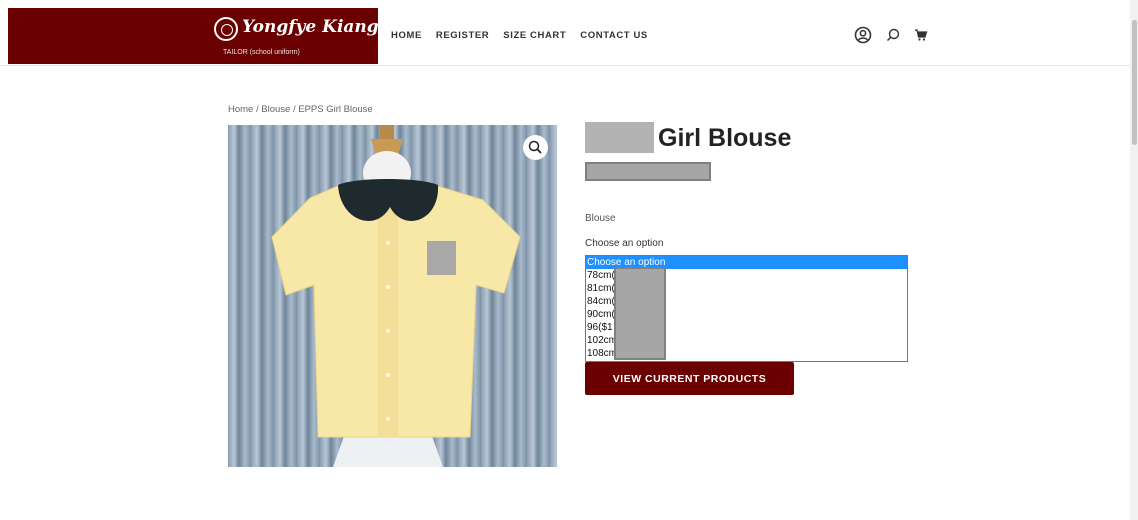  I want to click on logo-emblem-icon, so click(226, 29).